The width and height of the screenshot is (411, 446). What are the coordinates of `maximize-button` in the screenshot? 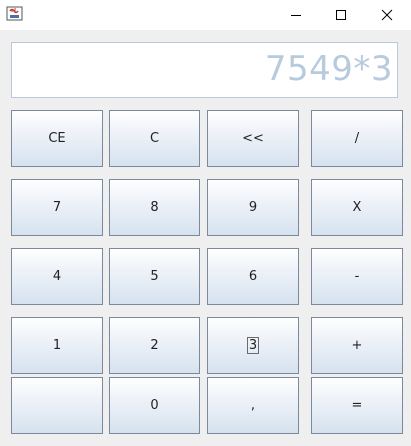 It's located at (341, 15).